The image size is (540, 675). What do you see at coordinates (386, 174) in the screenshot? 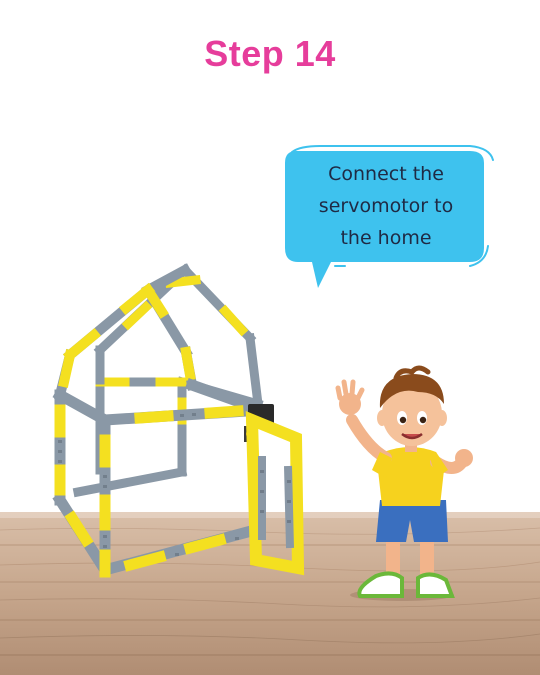
I see `speech-line-1: Connect the` at bounding box center [386, 174].